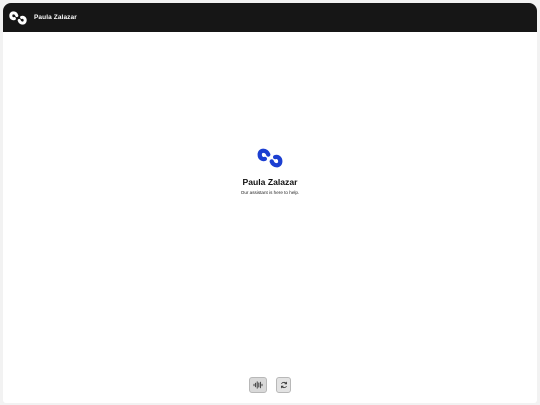 The width and height of the screenshot is (540, 405). I want to click on header-title: Paula Zalazar, so click(55, 17).